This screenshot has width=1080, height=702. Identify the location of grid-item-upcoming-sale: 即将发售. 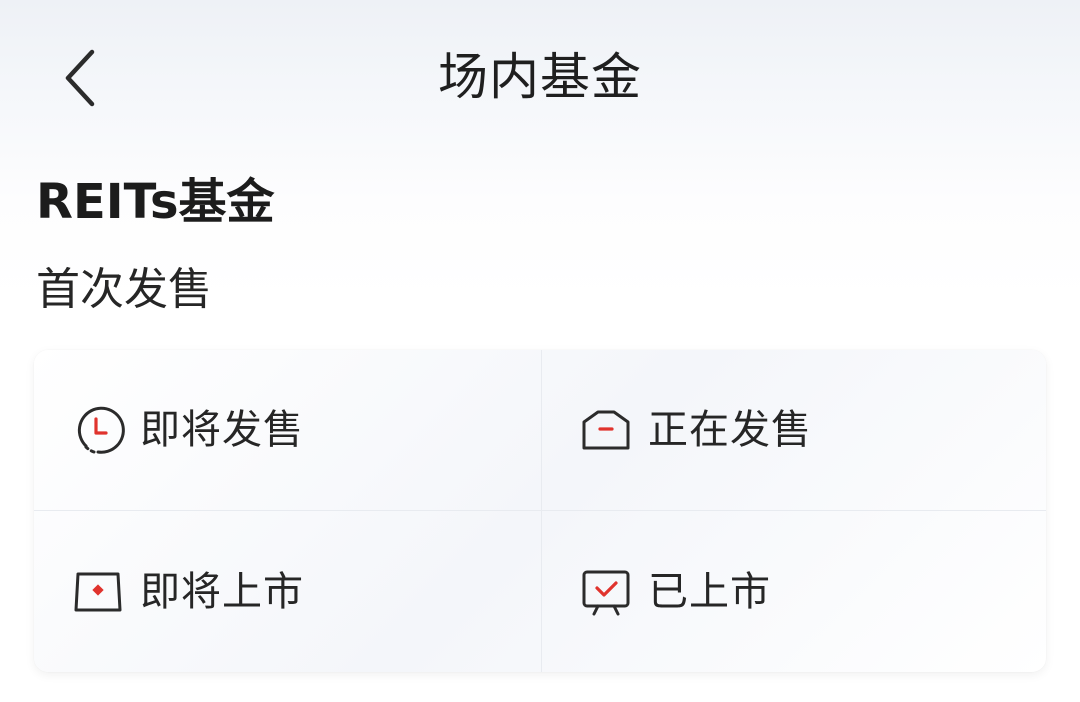
(288, 430).